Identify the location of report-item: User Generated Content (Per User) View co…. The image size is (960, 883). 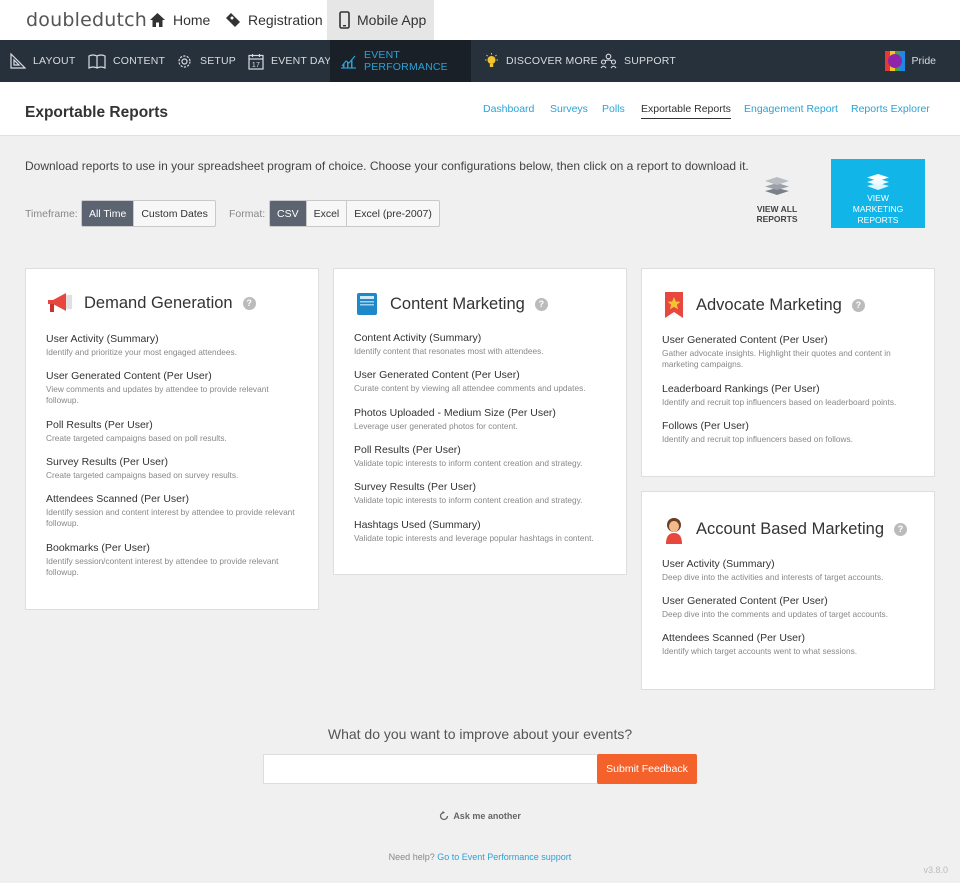
(172, 388).